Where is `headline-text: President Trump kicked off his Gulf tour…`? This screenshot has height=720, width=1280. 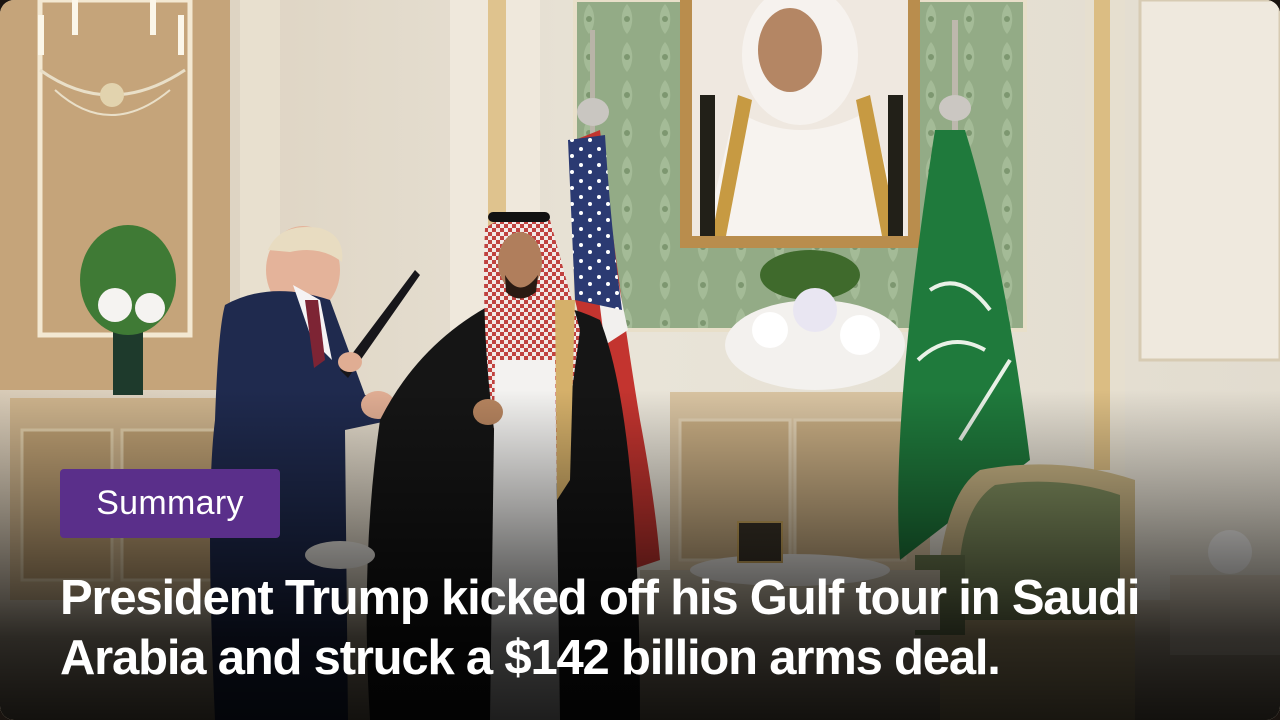 headline-text: President Trump kicked off his Gulf tour… is located at coordinates (600, 628).